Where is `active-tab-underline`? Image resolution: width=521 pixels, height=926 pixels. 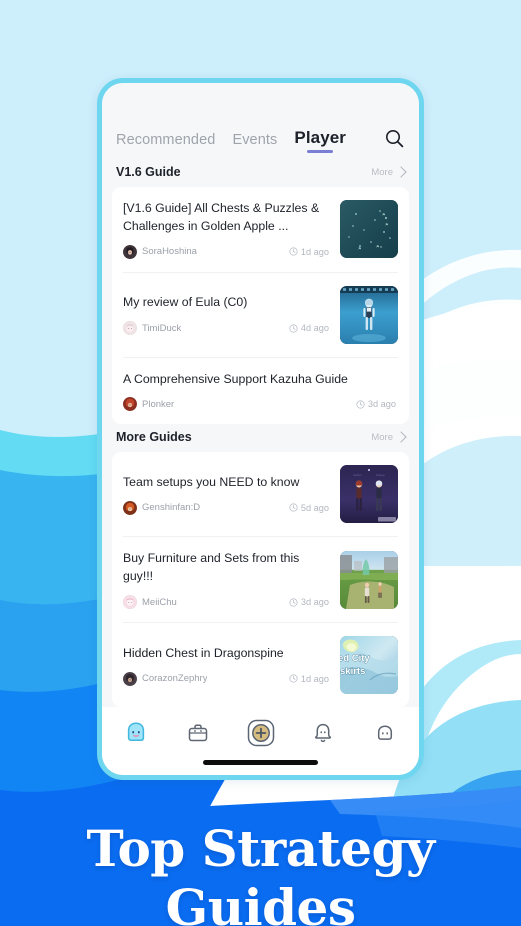 active-tab-underline is located at coordinates (320, 151).